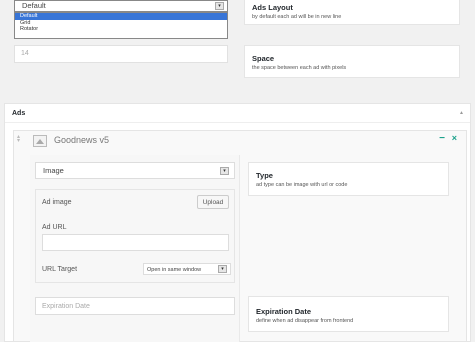 The height and width of the screenshot is (342, 475). I want to click on ads-layout-dropdown: Default Grid Rotator, so click(121, 25).